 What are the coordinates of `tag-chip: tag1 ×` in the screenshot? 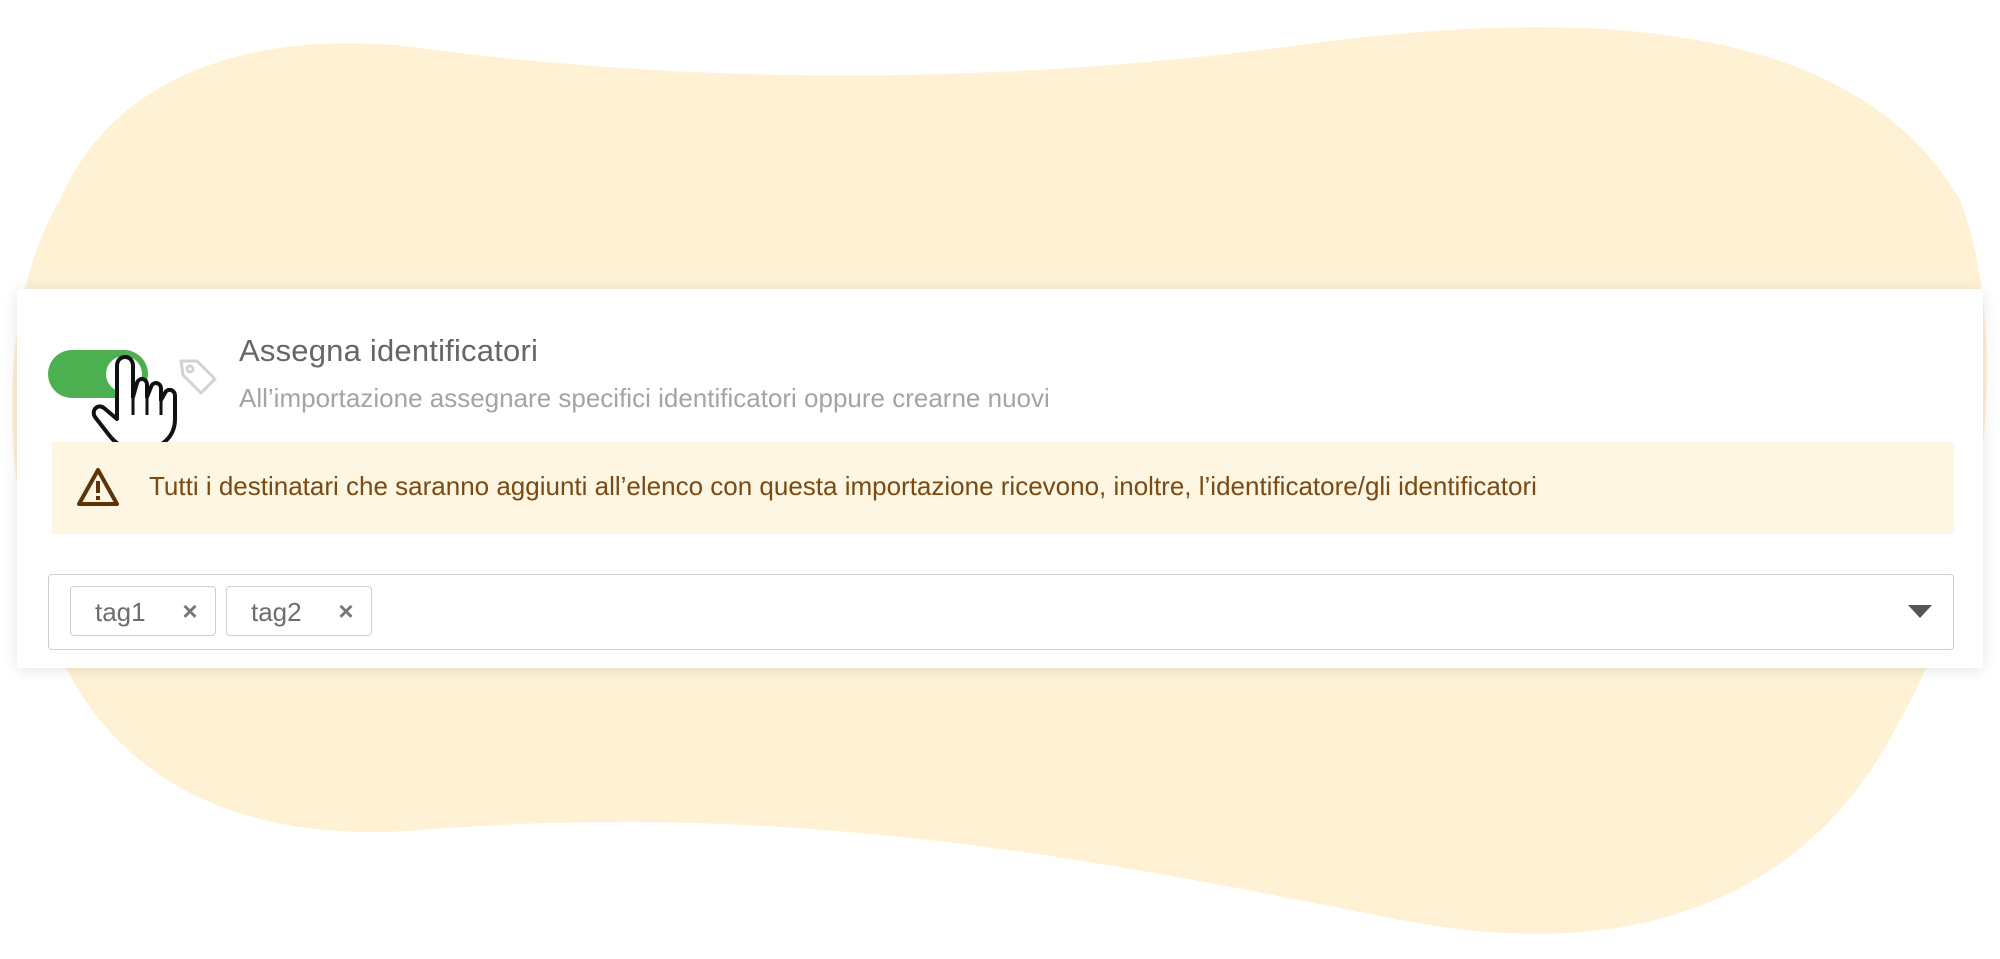 It's located at (143, 611).